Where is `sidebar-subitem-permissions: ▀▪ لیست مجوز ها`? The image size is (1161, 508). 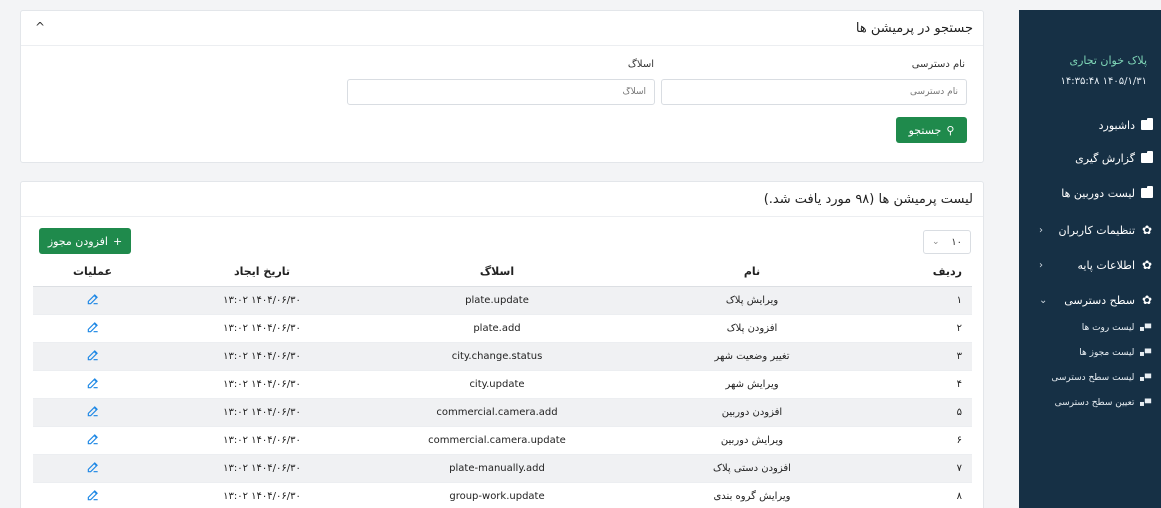
sidebar-subitem-permissions: ▀▪ لیست مجوز ها is located at coordinates (1090, 353).